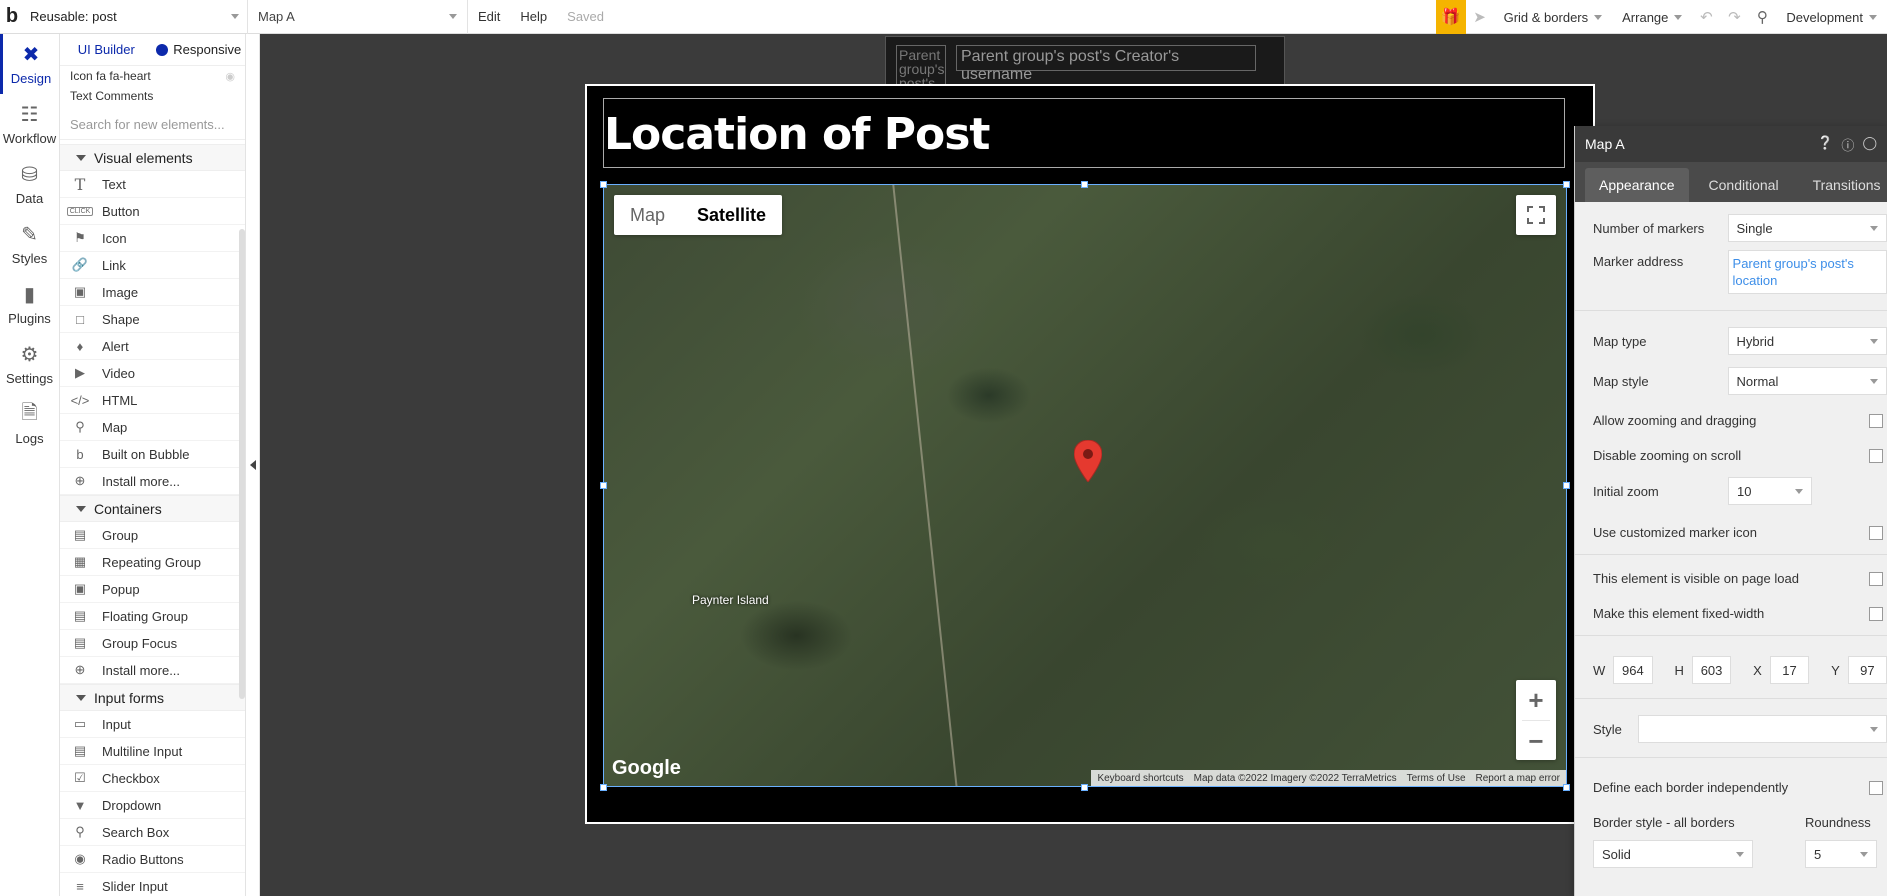 The height and width of the screenshot is (896, 1887). What do you see at coordinates (1876, 420) in the screenshot?
I see `allow-zoom-checkbox` at bounding box center [1876, 420].